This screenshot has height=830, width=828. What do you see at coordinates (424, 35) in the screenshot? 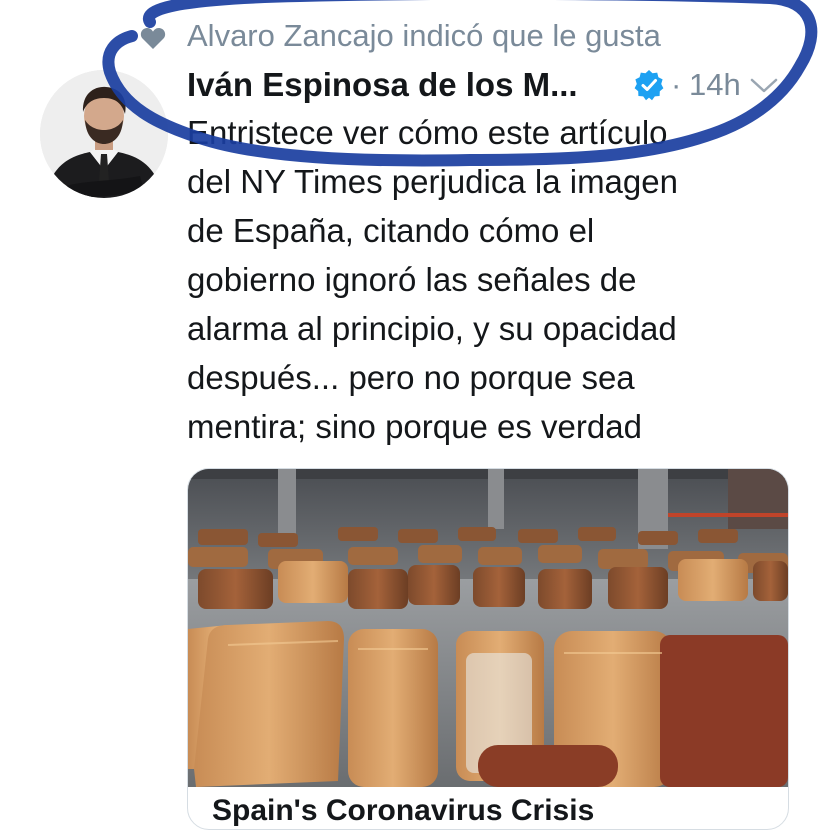
I see `social-context-text: Alvaro Zancajo indicó que le gusta` at bounding box center [424, 35].